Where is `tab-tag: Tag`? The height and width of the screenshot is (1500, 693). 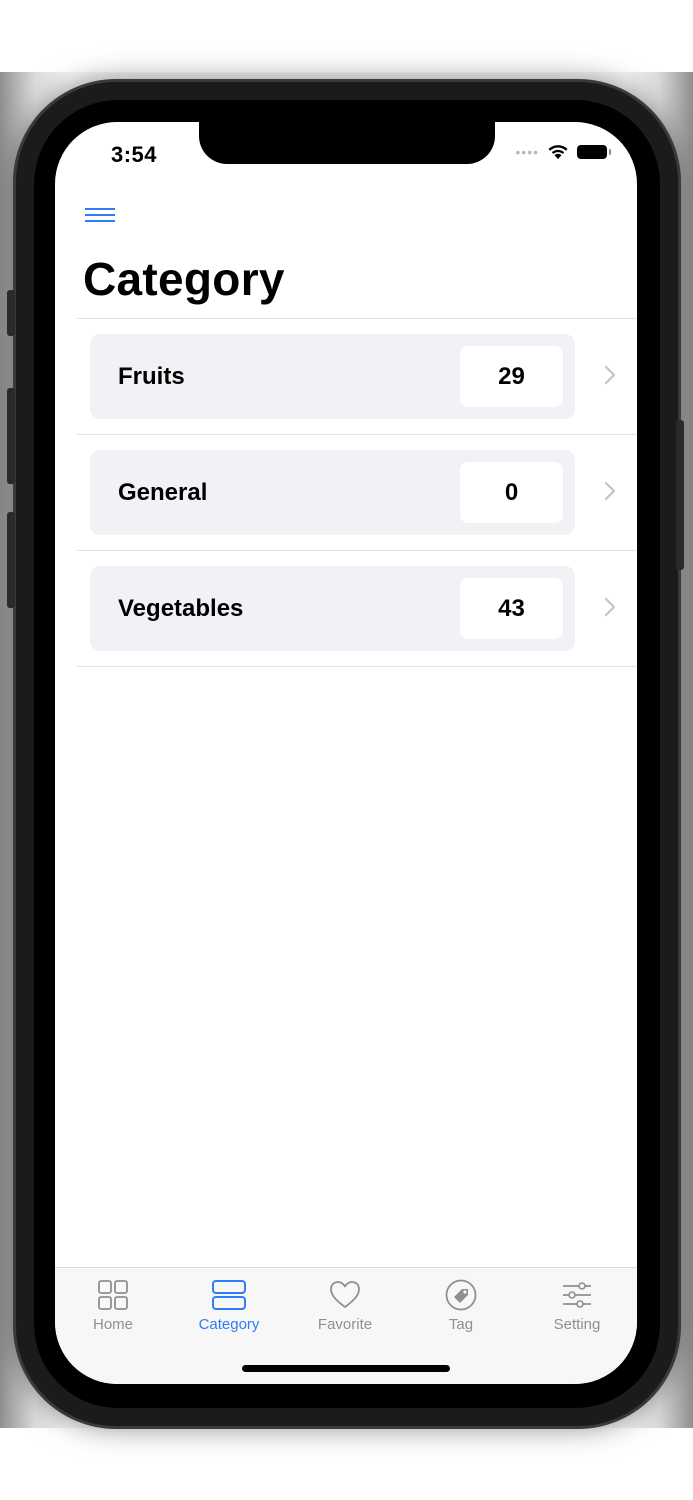
tab-tag: Tag is located at coordinates (461, 1313).